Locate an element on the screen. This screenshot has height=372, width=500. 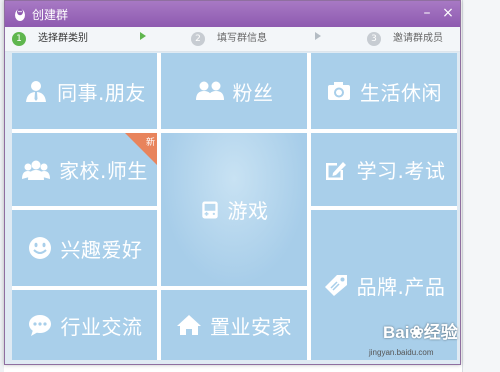
step-2: 2 填写群信息 is located at coordinates (229, 39).